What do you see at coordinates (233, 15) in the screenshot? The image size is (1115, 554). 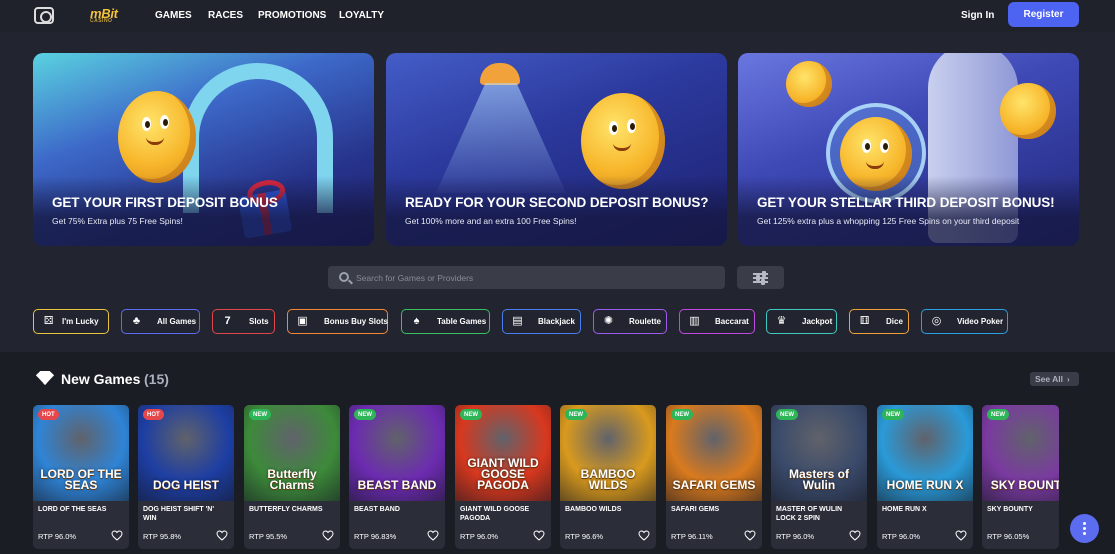 I see `nav-races: RACES` at bounding box center [233, 15].